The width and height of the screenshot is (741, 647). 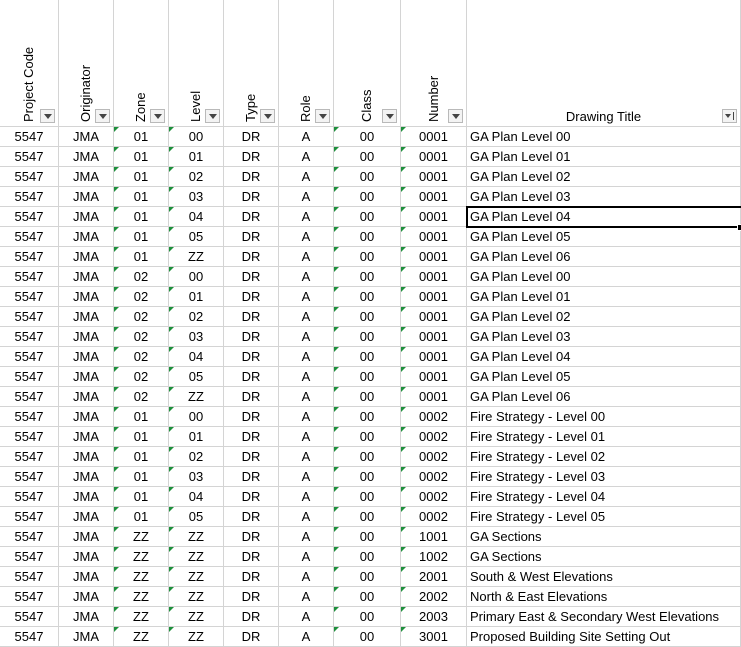 What do you see at coordinates (434, 577) in the screenshot?
I see `cell-number: 2001` at bounding box center [434, 577].